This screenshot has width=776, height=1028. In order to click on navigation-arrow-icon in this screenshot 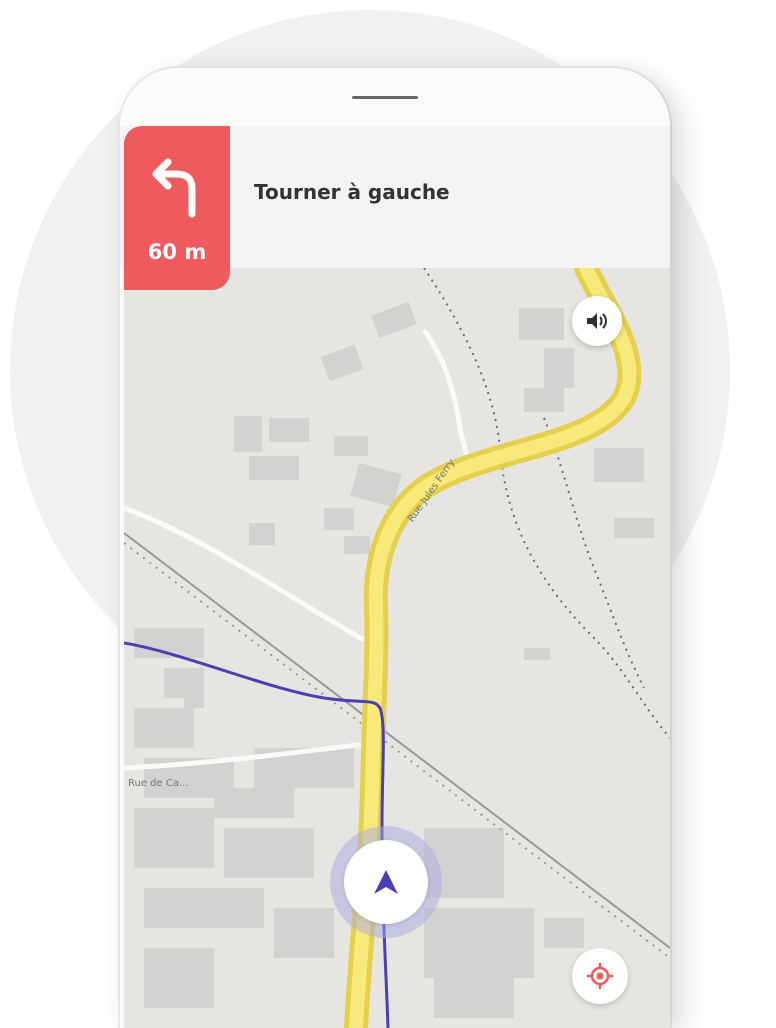, I will do `click(386, 882)`.